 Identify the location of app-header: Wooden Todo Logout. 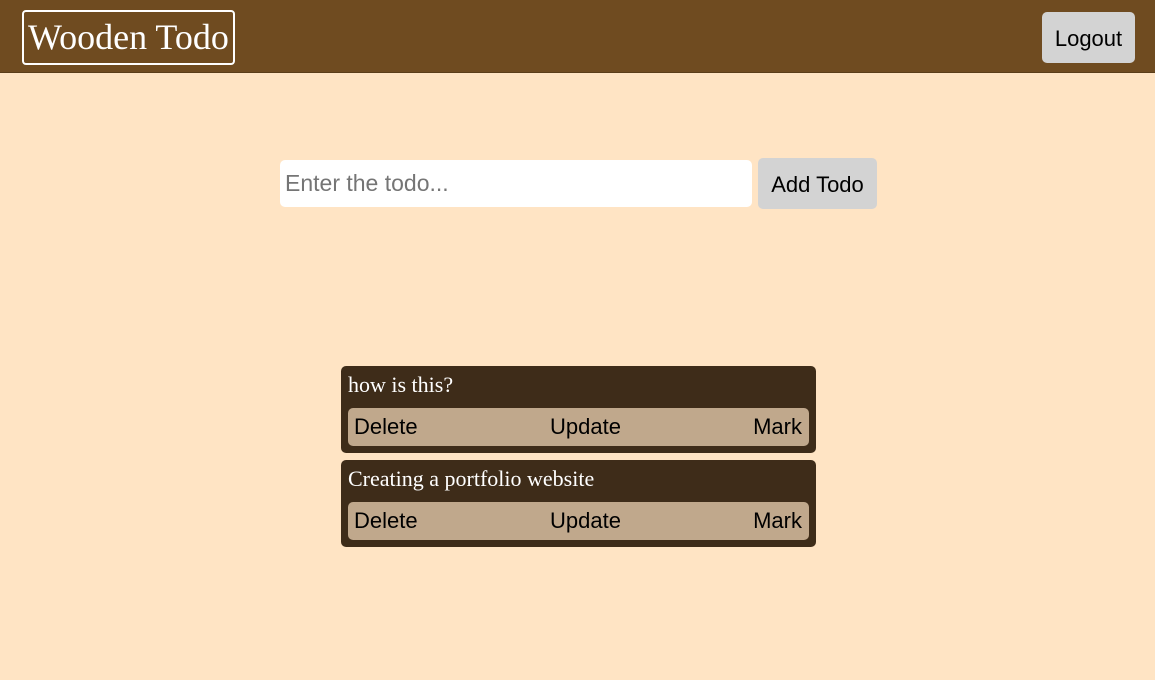
(577, 36).